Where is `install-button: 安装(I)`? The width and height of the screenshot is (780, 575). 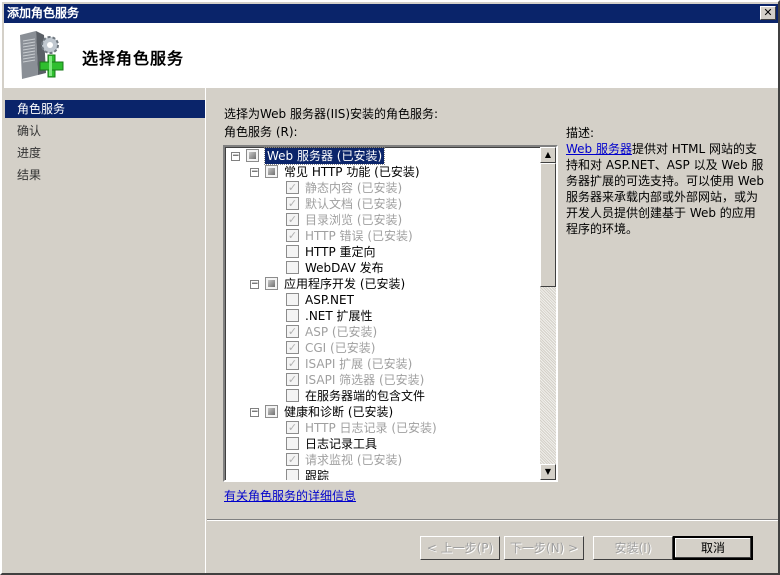
install-button: 安装(I) is located at coordinates (633, 548).